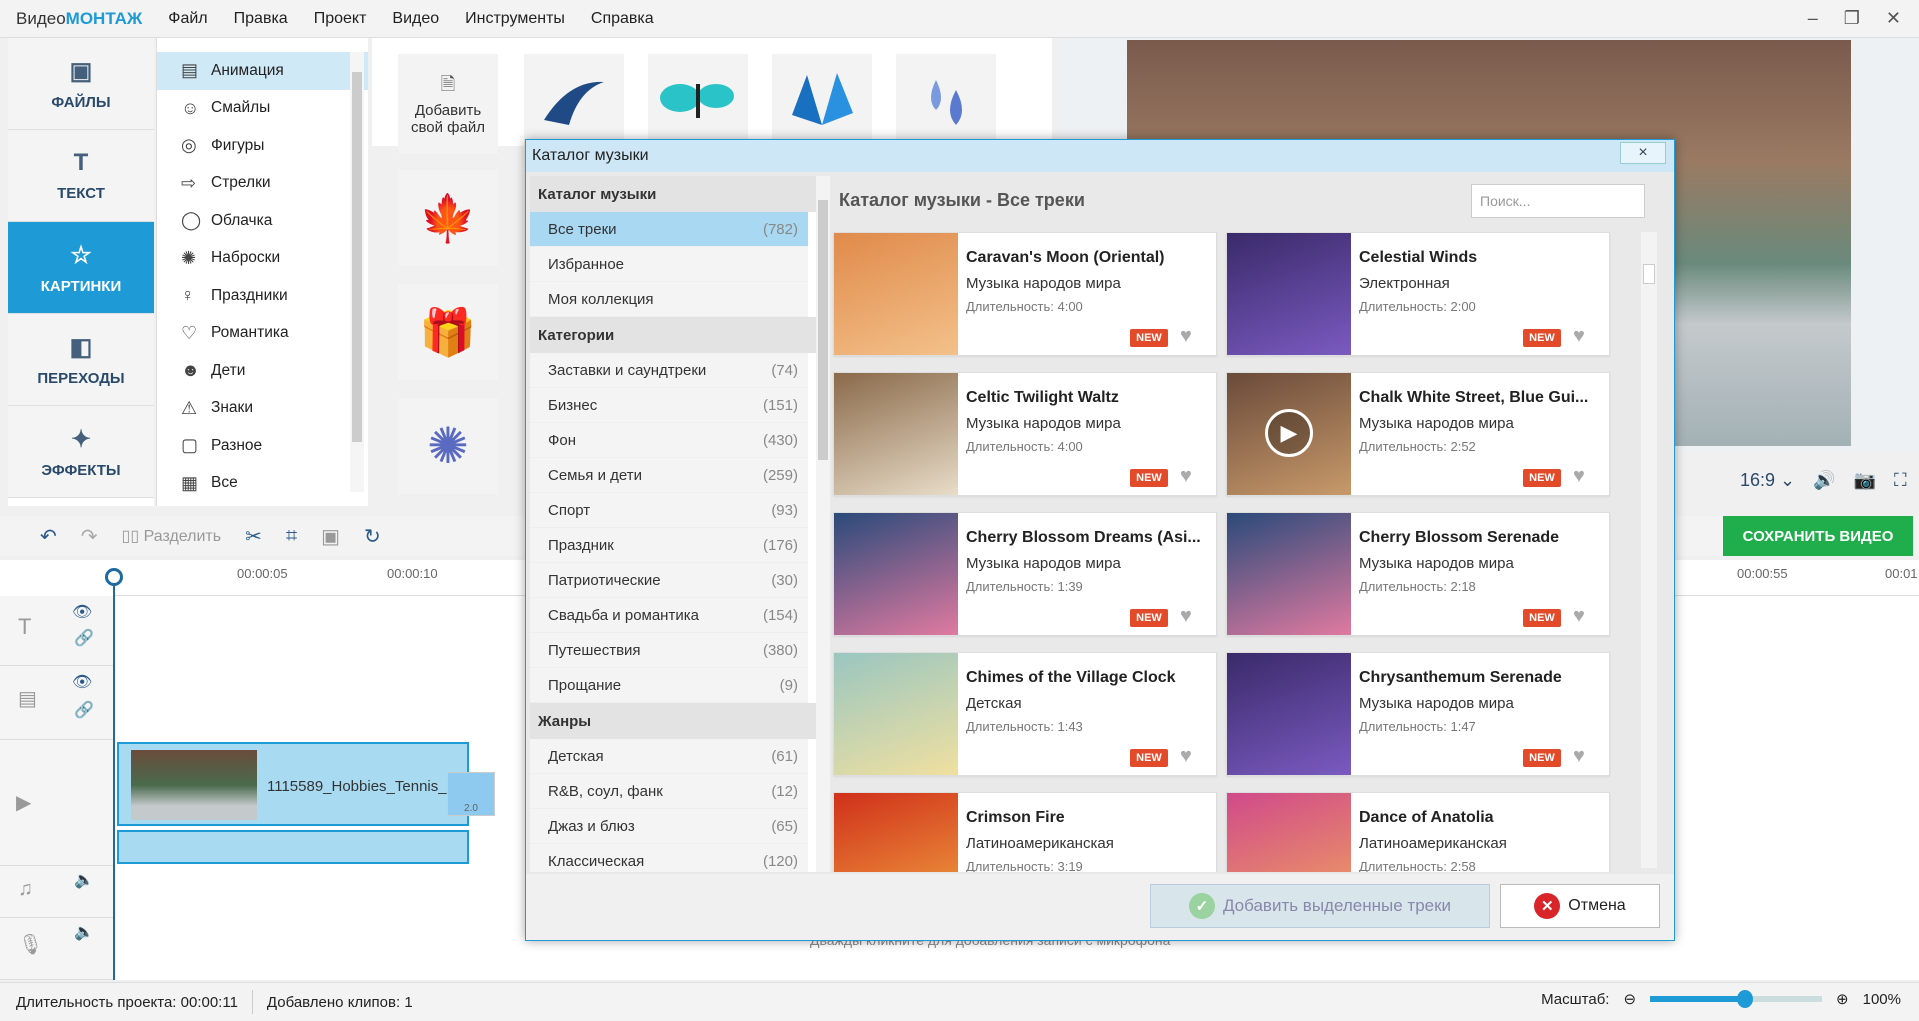 This screenshot has height=1021, width=1919. I want to click on sidebar-item: Прощание (9), so click(669, 685).